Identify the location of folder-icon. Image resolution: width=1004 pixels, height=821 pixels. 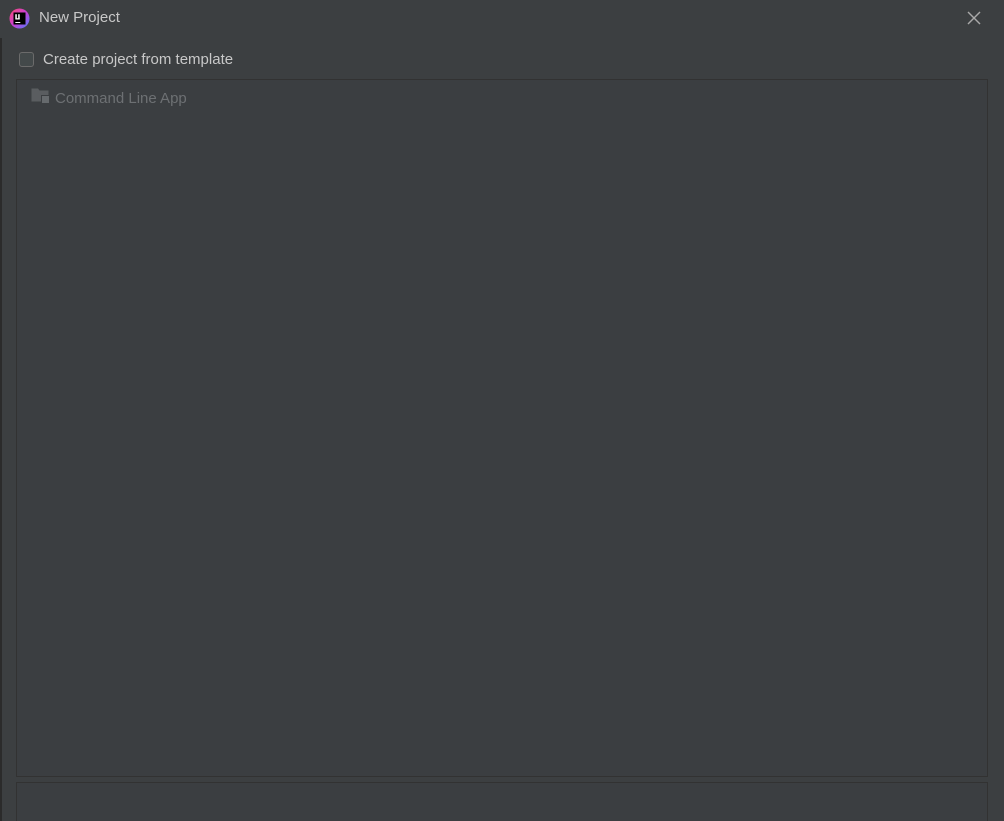
(40, 98).